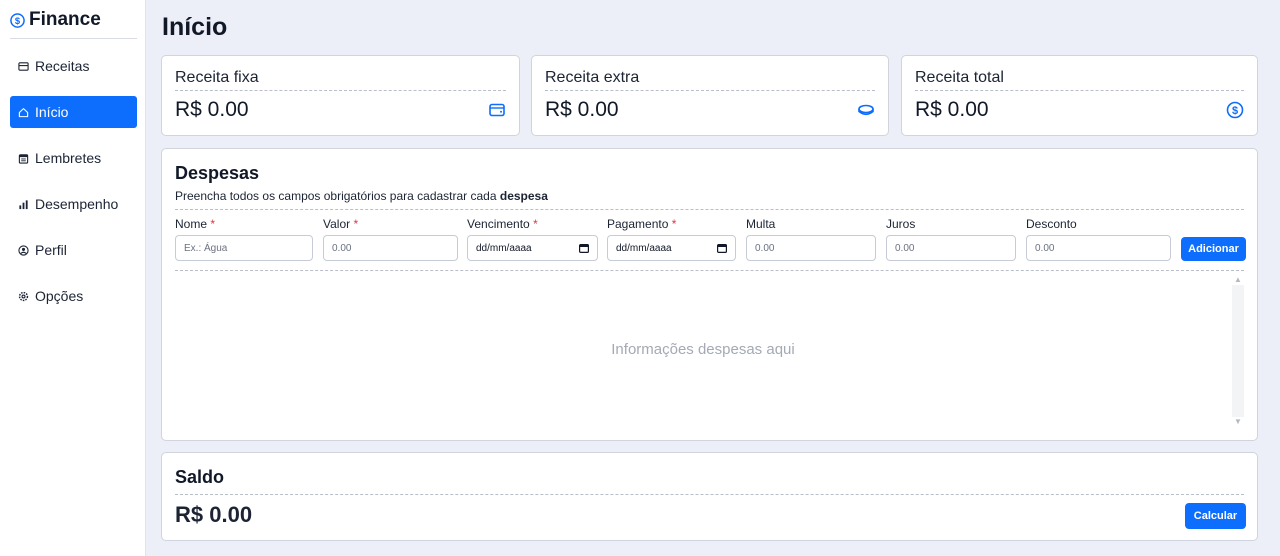 The width and height of the screenshot is (1280, 556). What do you see at coordinates (51, 250) in the screenshot?
I see `sidebar-item-label: Perfil` at bounding box center [51, 250].